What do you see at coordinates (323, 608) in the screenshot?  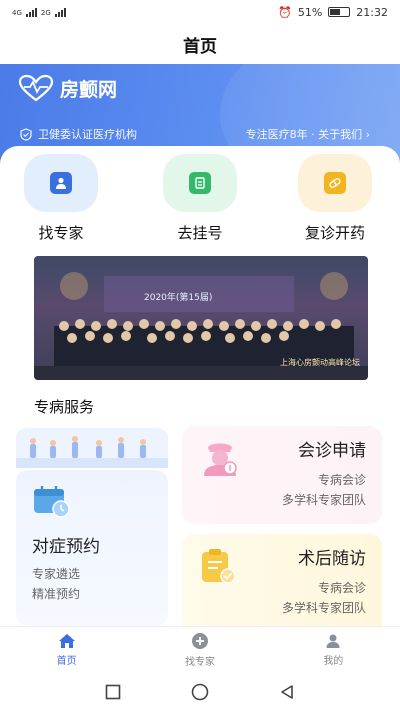 I see `followup-card-line2: 多学科专家团队` at bounding box center [323, 608].